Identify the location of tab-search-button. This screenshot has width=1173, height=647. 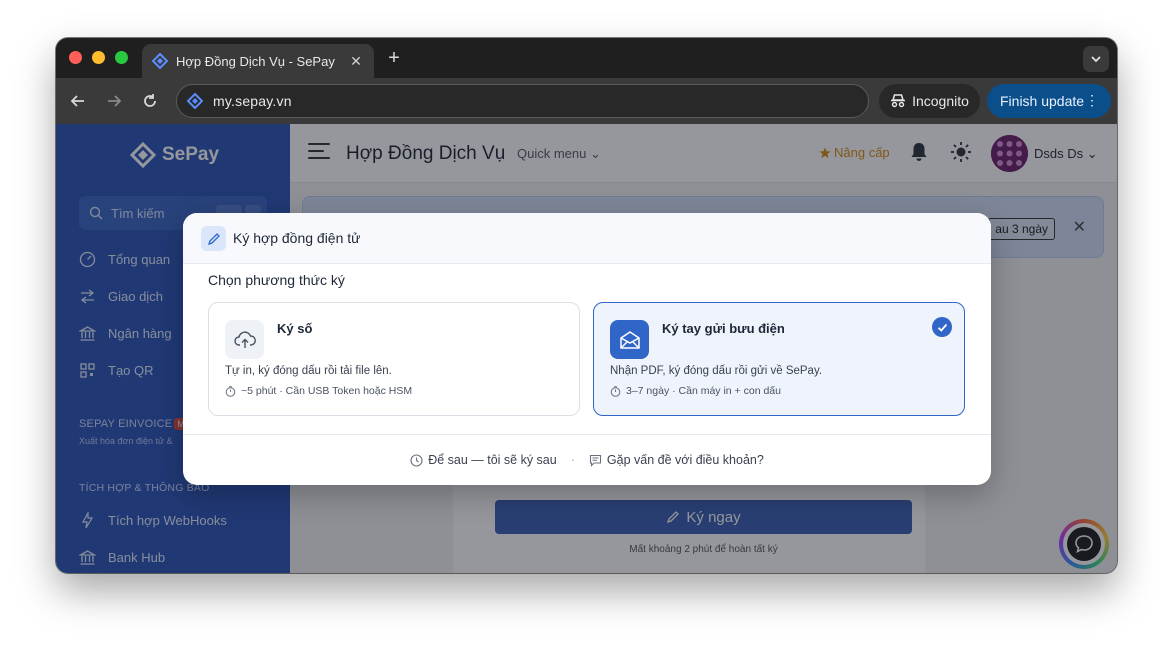
(1096, 59).